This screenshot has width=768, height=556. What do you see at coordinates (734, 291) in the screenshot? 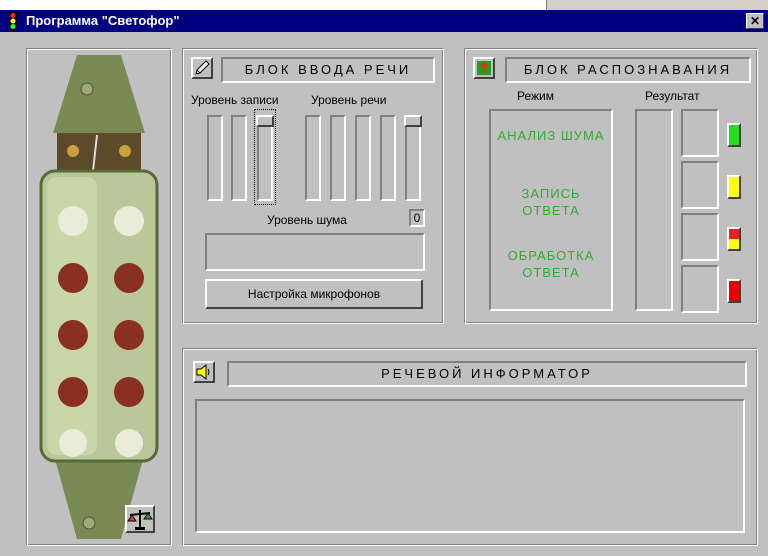
I see `lamp-red` at bounding box center [734, 291].